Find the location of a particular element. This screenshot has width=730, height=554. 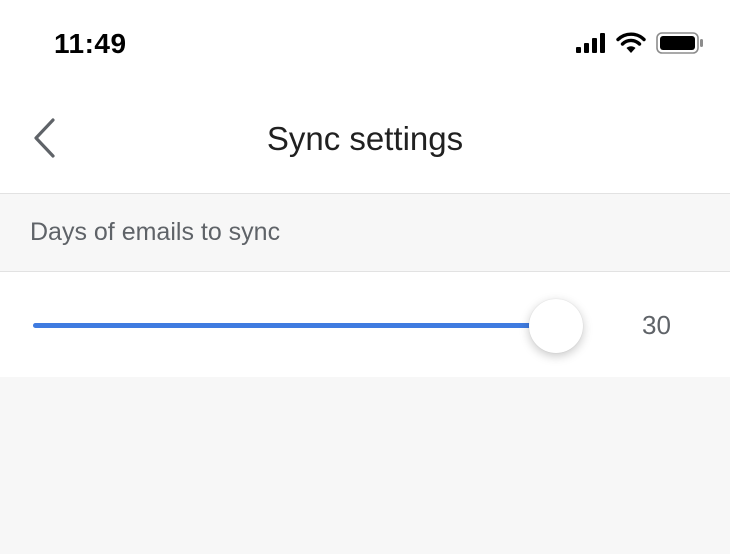

section-header: Days of emails to sync is located at coordinates (365, 233).